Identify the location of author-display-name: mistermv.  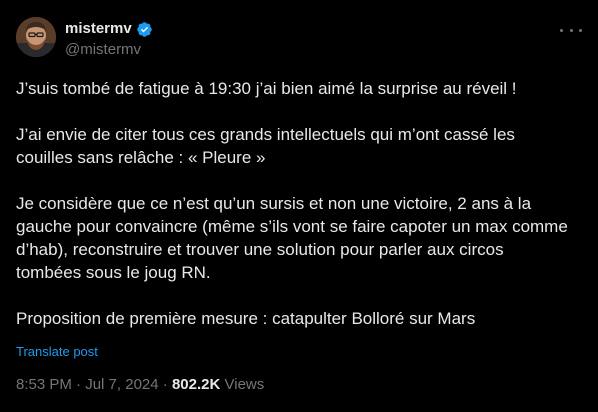
(98, 29).